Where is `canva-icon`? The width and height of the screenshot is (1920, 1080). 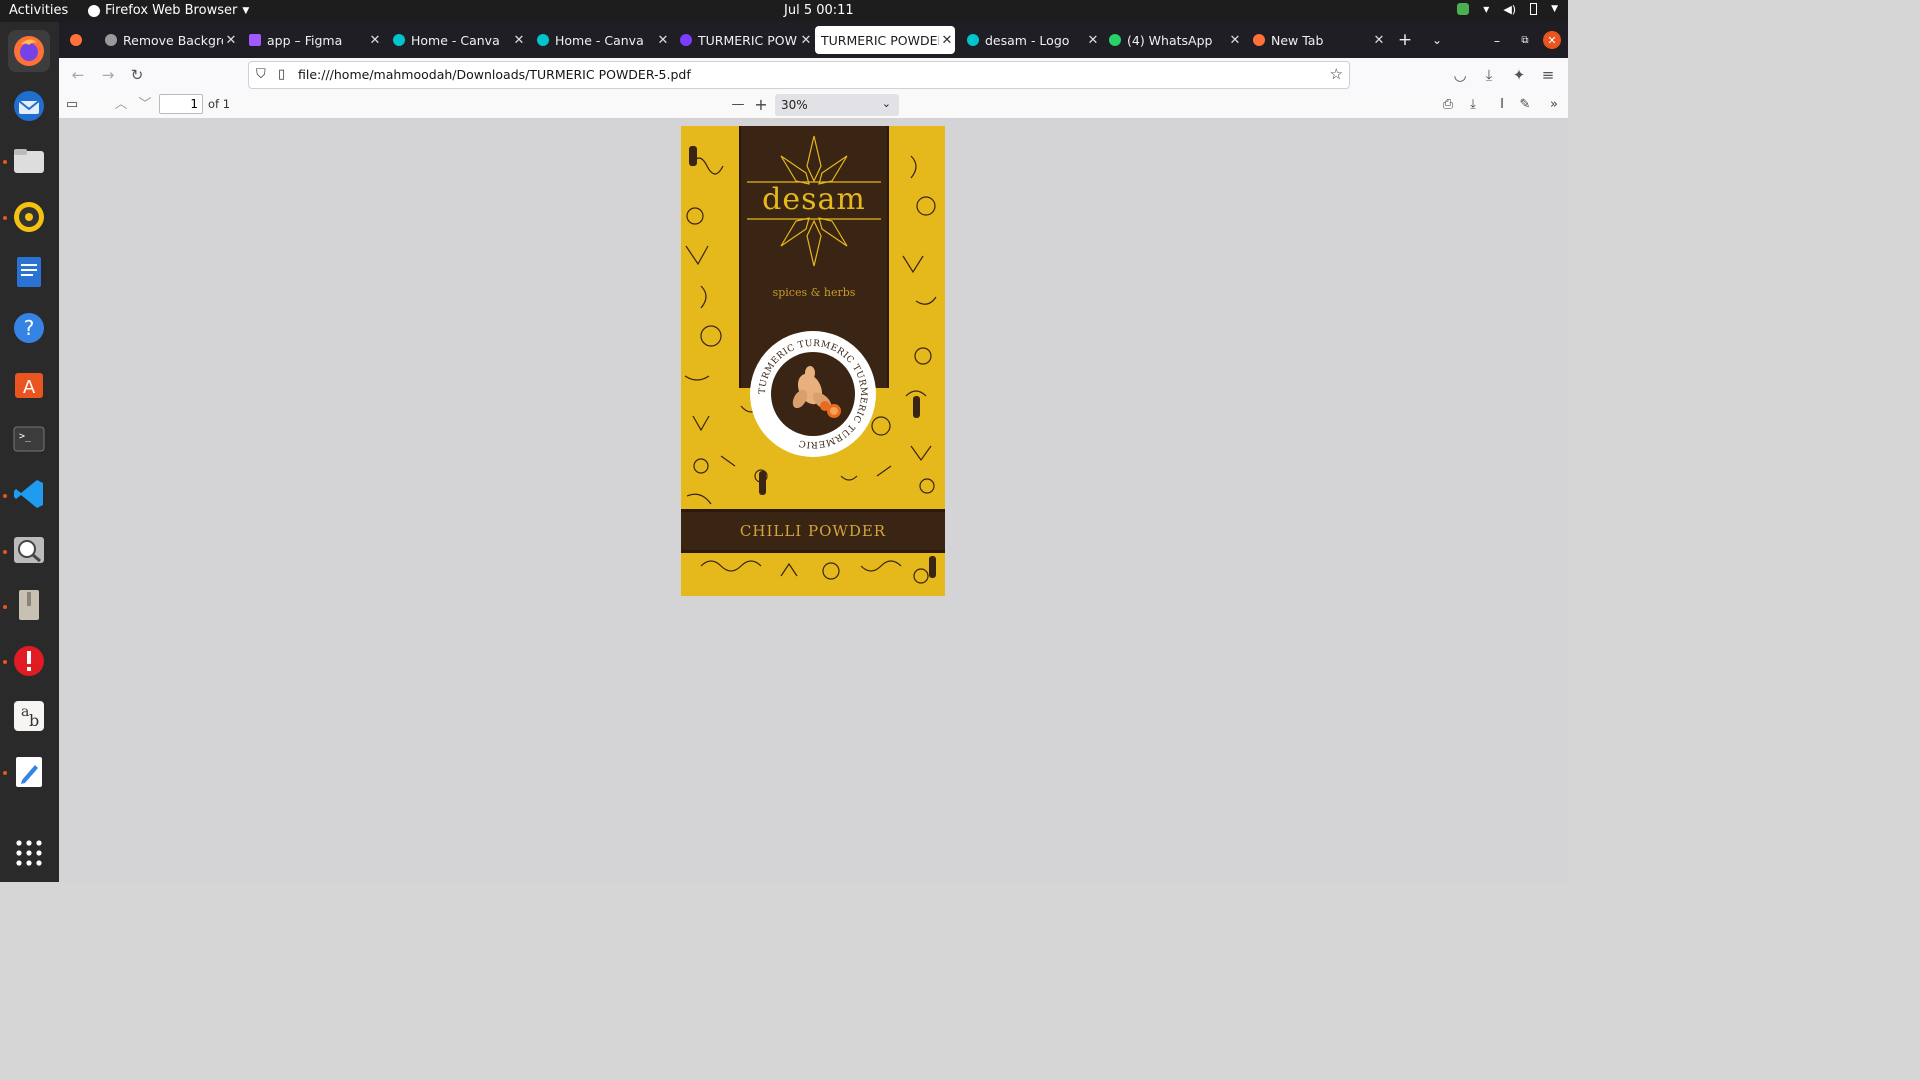
canva-icon is located at coordinates (973, 40).